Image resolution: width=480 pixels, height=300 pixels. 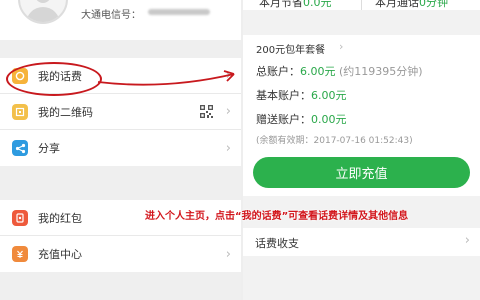 I want to click on basic-account-label: 基本账户：, so click(x=283, y=95).